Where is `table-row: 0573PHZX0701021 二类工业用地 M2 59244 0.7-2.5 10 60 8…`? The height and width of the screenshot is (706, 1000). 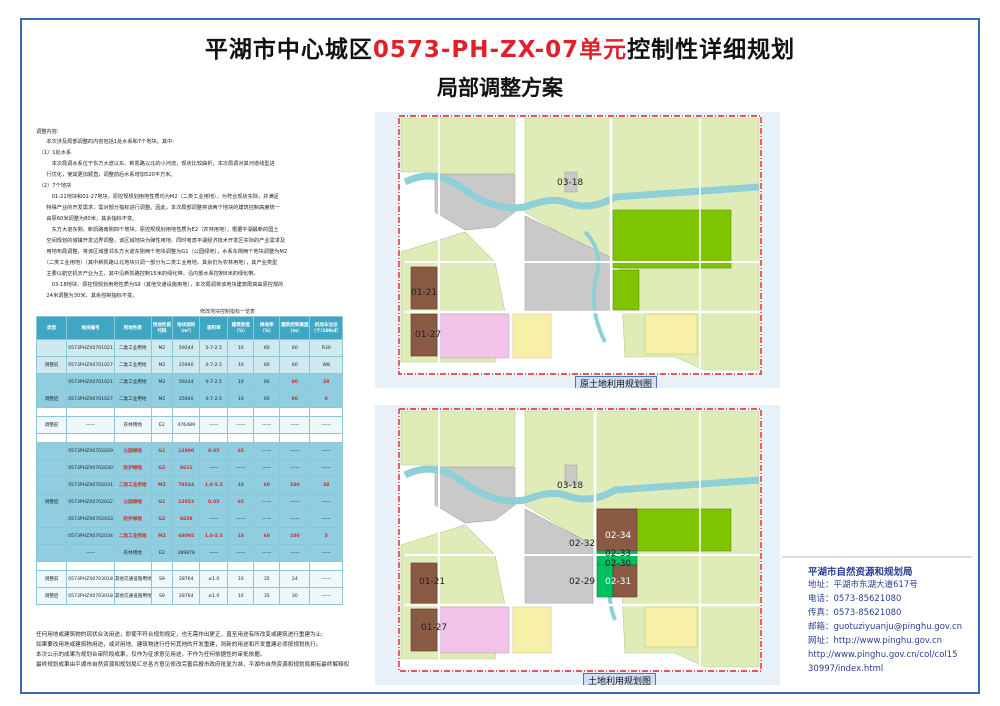
table-row: 0573PHZX0701021 二类工业用地 M2 59244 0.7-2.5 10 60 8… is located at coordinates (189, 382).